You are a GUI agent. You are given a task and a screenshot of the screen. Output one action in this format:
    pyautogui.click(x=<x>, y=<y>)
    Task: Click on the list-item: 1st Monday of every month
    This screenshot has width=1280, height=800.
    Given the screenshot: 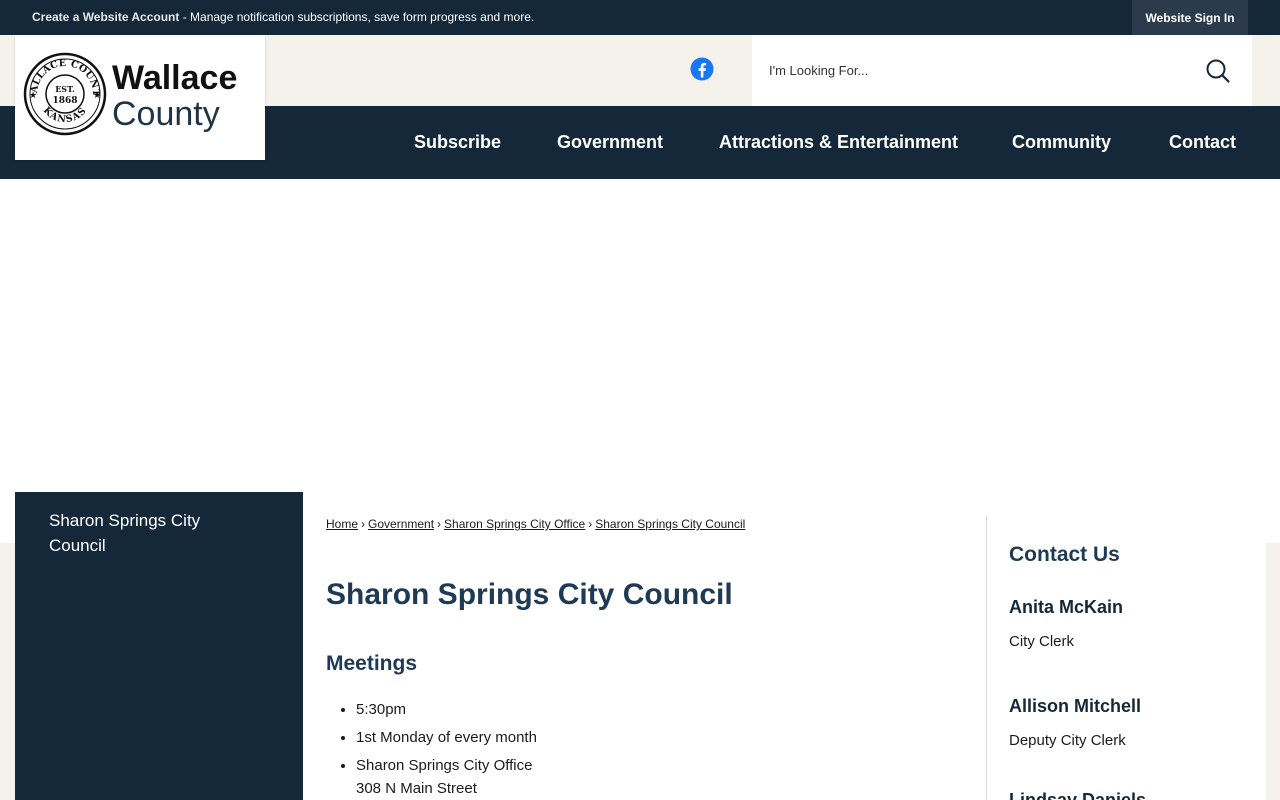 What is the action you would take?
    pyautogui.click(x=446, y=737)
    